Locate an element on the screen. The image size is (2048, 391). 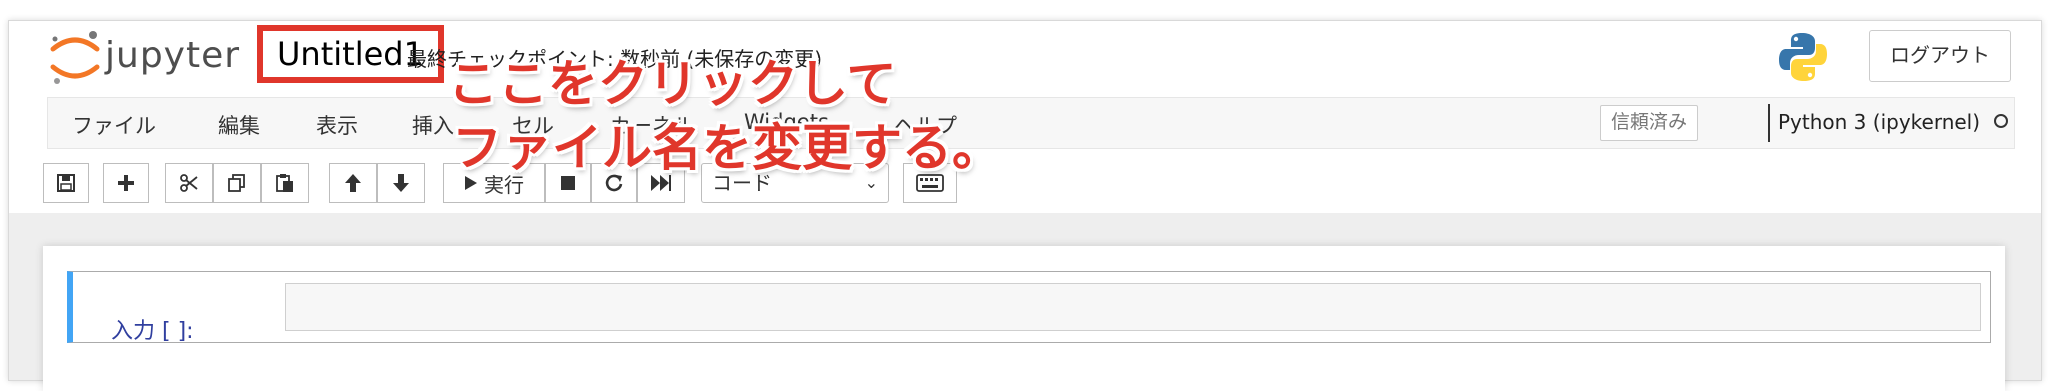
plus-icon is located at coordinates (126, 183).